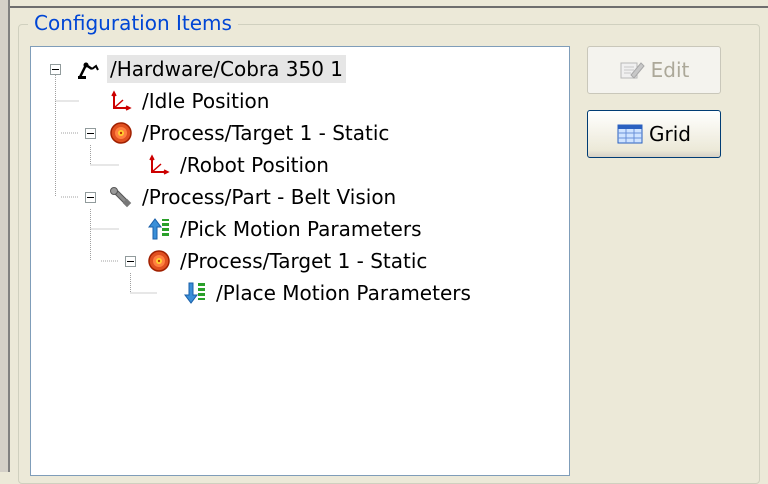 The image size is (768, 484). I want to click on tree-node-robot-position: /Robot Position, so click(239, 165).